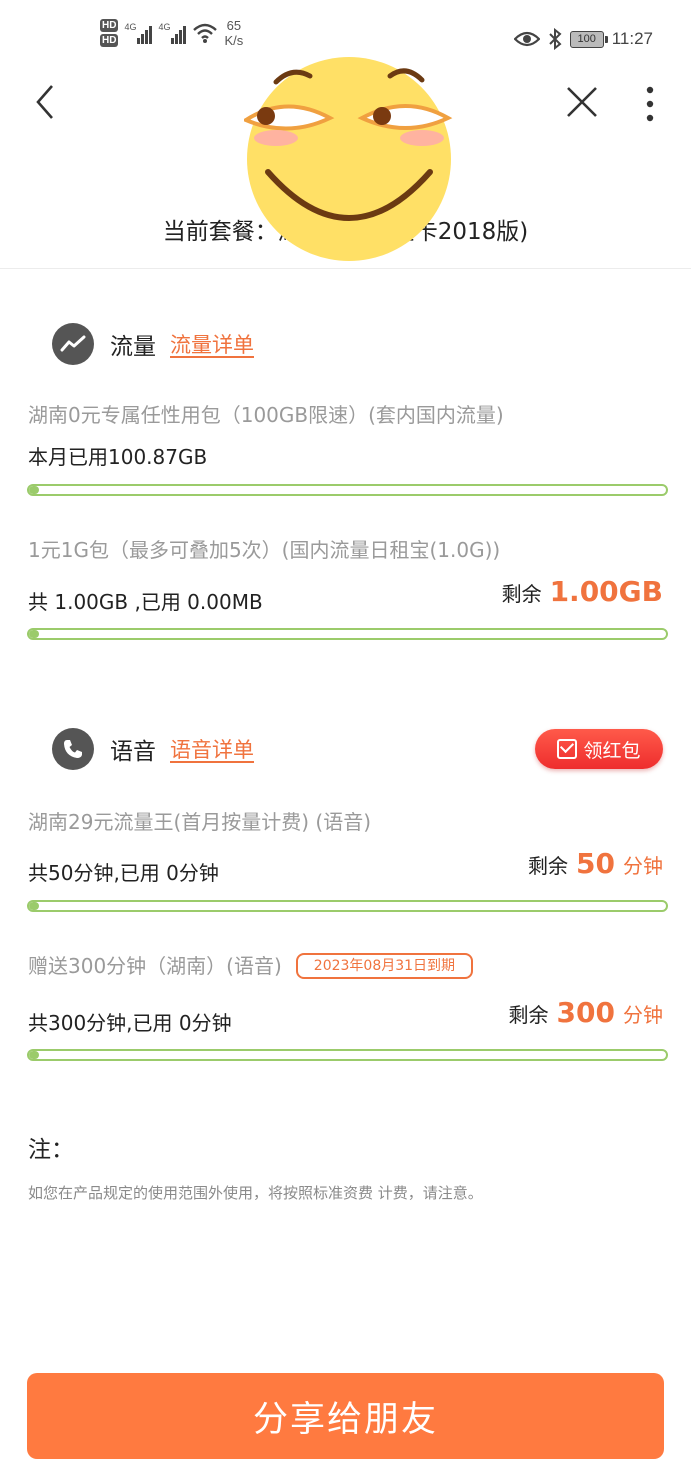 The width and height of the screenshot is (691, 1479). Describe the element at coordinates (145, 602) in the screenshot. I see `data-package-2-usage: 共 1.00GB ,已用 0.00MB` at that location.